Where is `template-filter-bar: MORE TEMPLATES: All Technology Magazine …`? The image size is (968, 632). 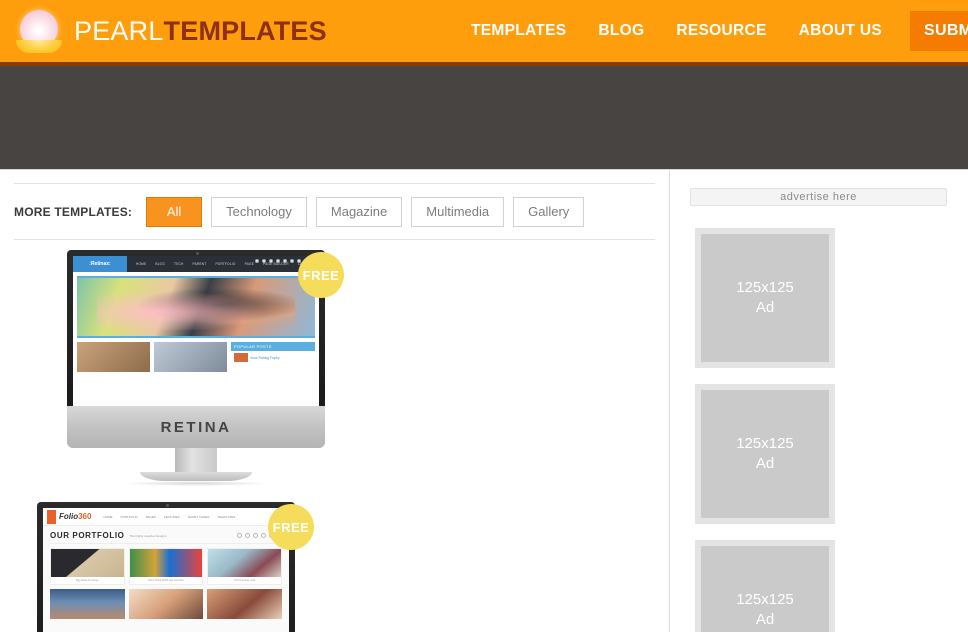
template-filter-bar: MORE TEMPLATES: All Technology Magazine … is located at coordinates (334, 211).